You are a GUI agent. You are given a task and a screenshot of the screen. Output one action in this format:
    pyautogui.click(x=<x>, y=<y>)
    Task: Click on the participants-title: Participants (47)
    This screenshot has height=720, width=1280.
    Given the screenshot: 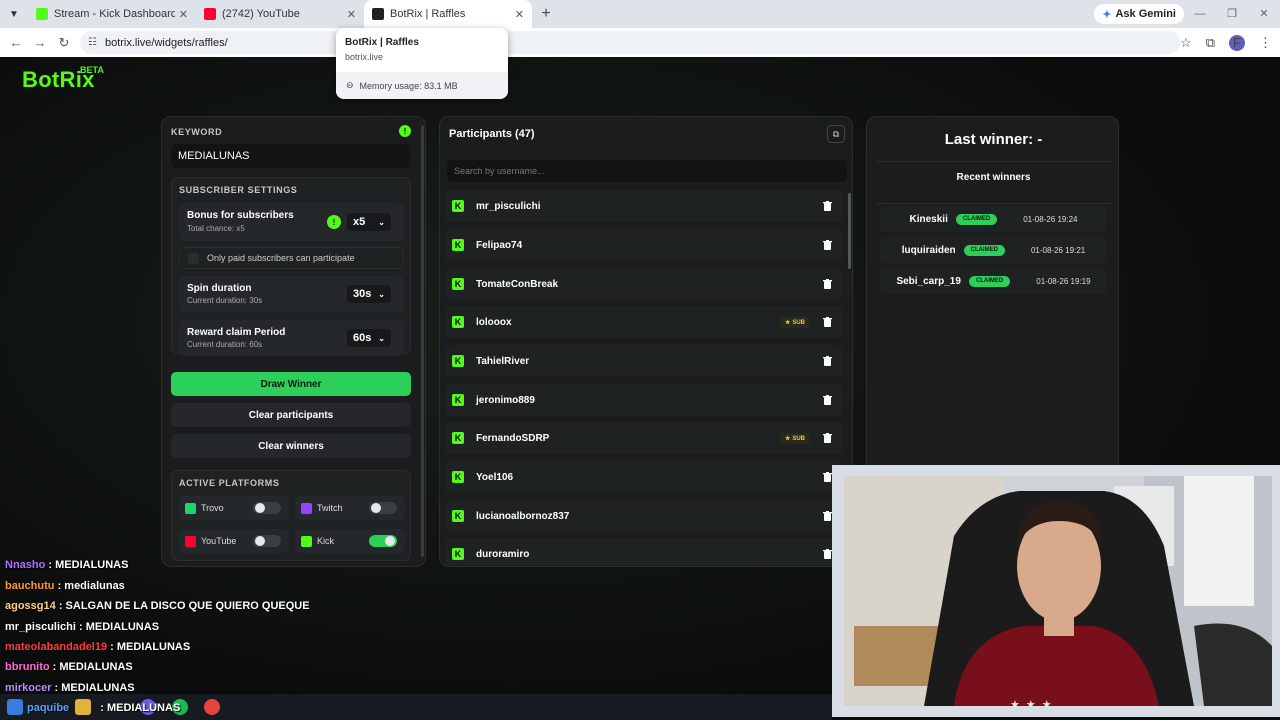 What is the action you would take?
    pyautogui.click(x=492, y=134)
    